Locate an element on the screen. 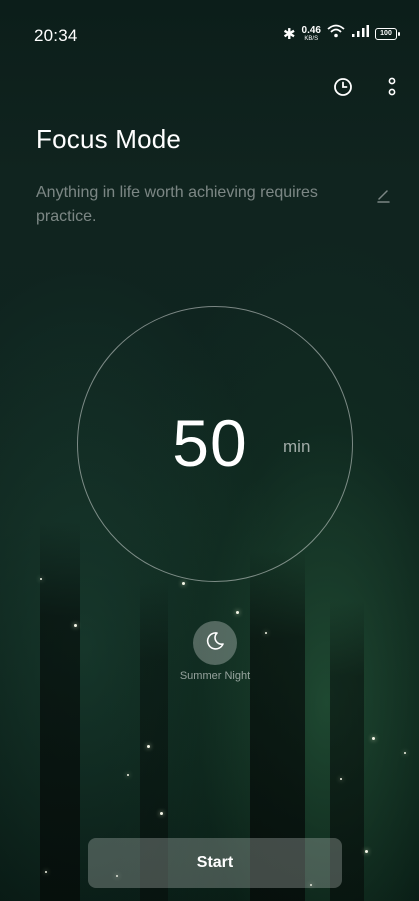 The width and height of the screenshot is (419, 901). status-time: 20:34 is located at coordinates (56, 35).